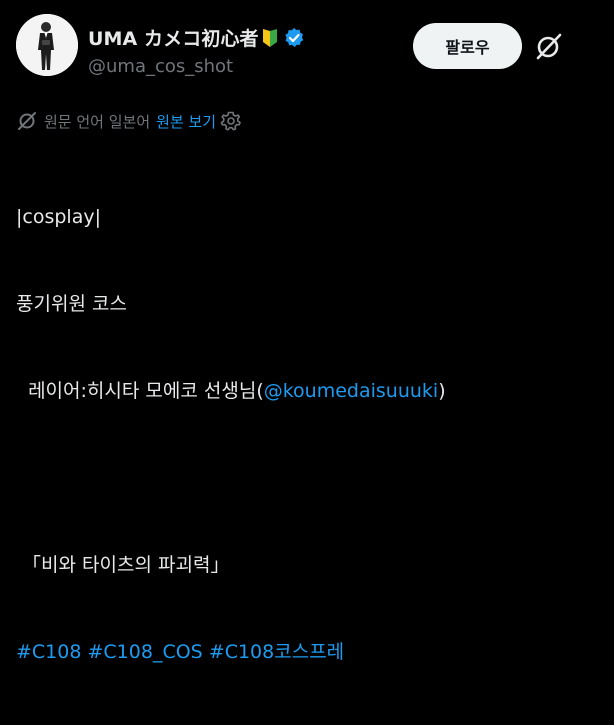 This screenshot has width=614, height=725. I want to click on author-display-name: UMA カメコ初心者, so click(173, 37).